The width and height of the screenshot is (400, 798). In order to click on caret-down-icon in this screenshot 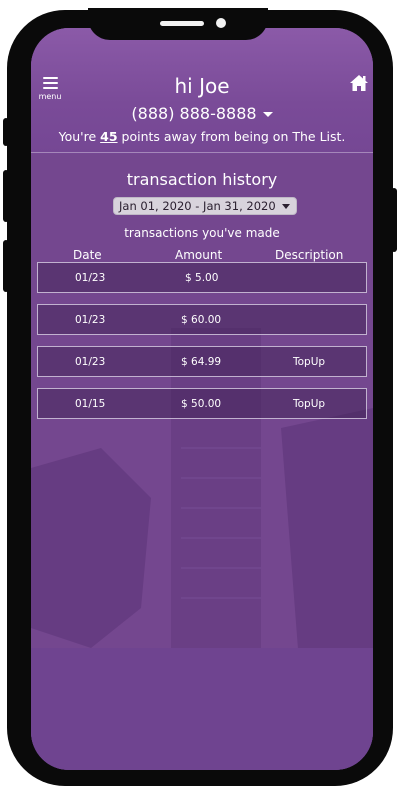, I will do `click(267, 114)`.